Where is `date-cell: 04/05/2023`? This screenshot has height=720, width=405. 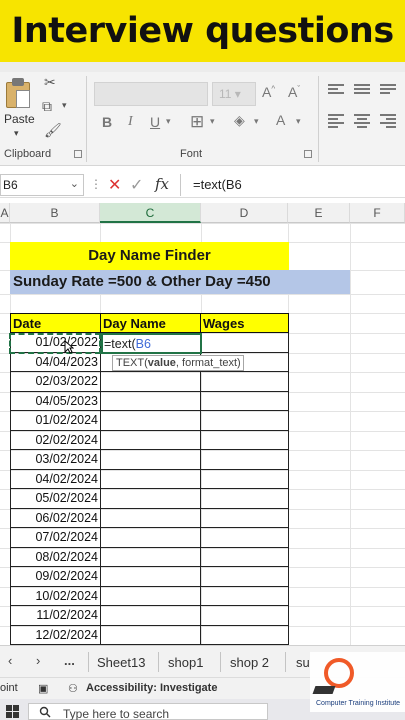 date-cell: 04/05/2023 is located at coordinates (55, 401).